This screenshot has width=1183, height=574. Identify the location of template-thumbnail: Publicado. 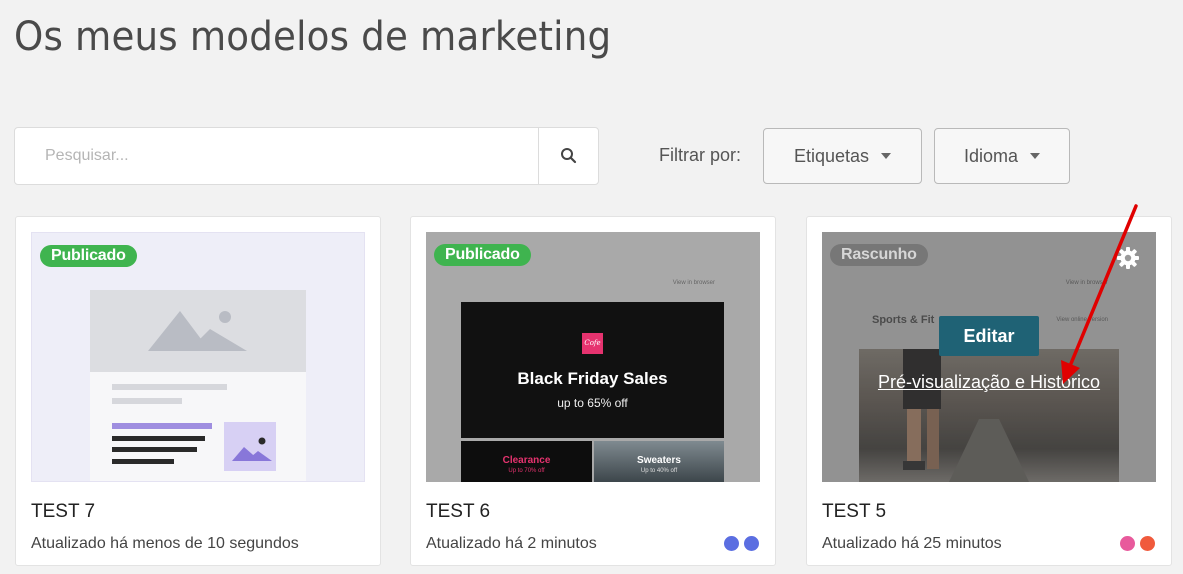
(198, 357).